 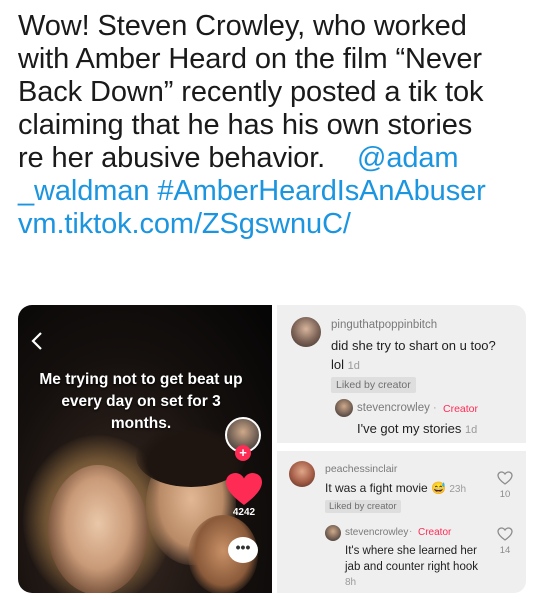 I want to click on reply-text: I've got my stories, so click(x=409, y=428).